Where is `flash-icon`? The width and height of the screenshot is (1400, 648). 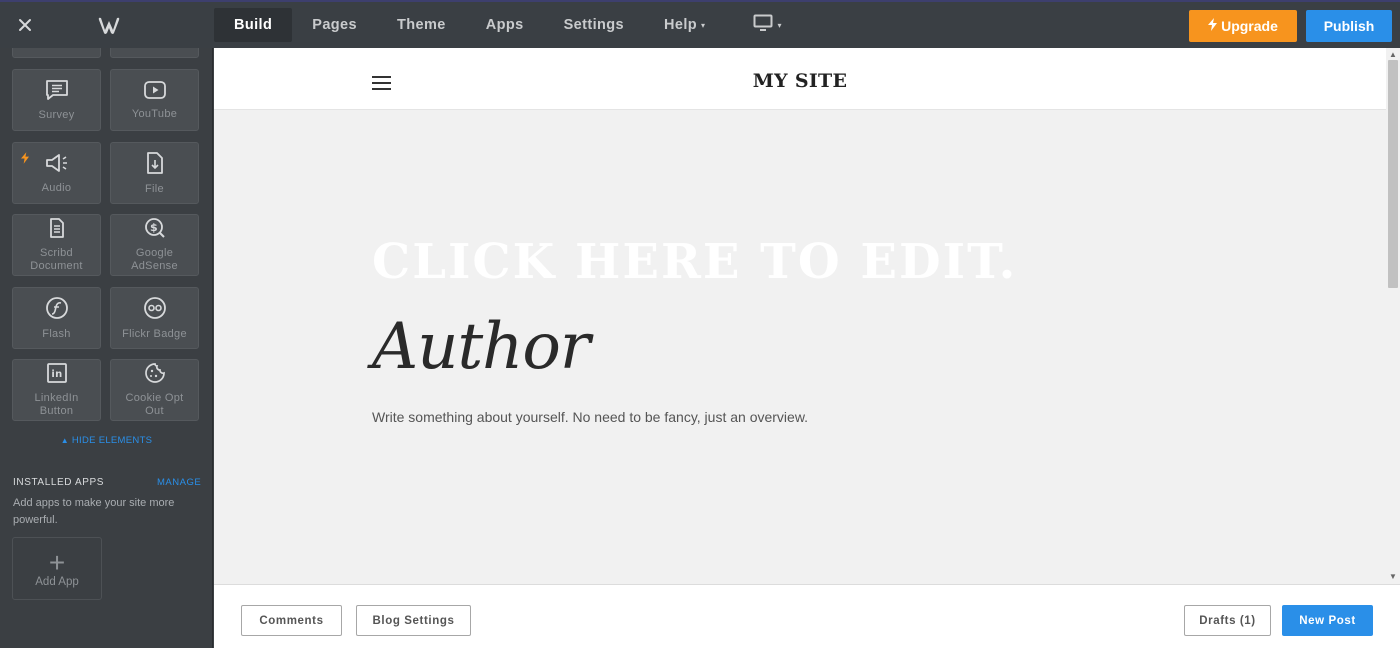 flash-icon is located at coordinates (57, 312).